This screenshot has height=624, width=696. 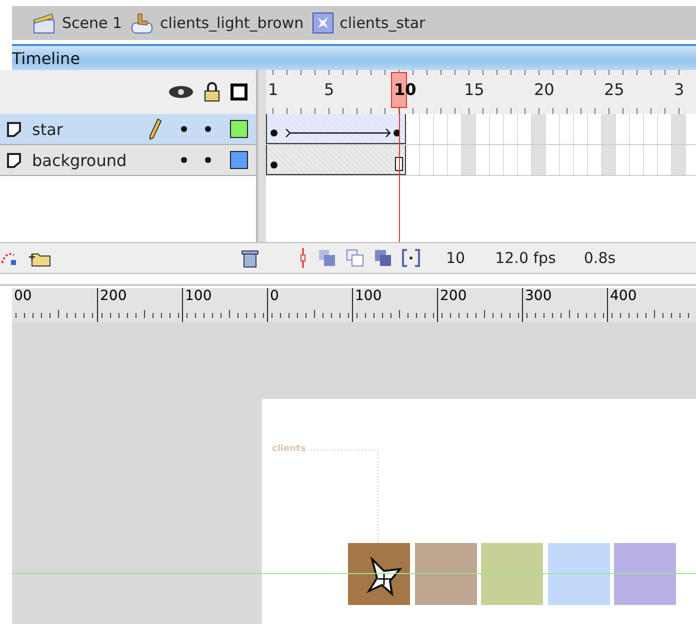 I want to click on onion-outline-icon, so click(x=355, y=258).